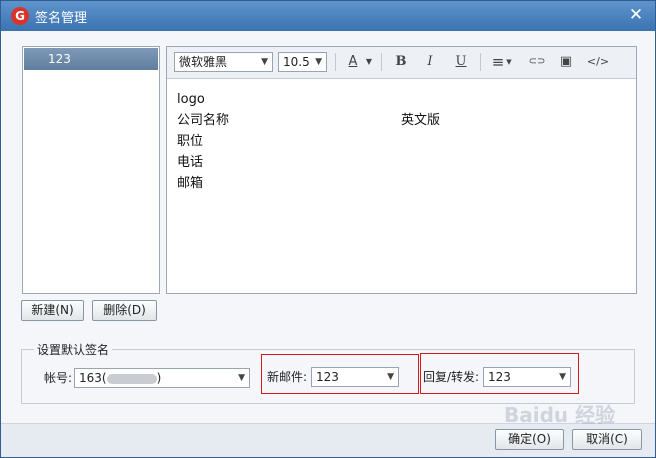  What do you see at coordinates (203, 120) in the screenshot?
I see `content-line-text: 公司名称` at bounding box center [203, 120].